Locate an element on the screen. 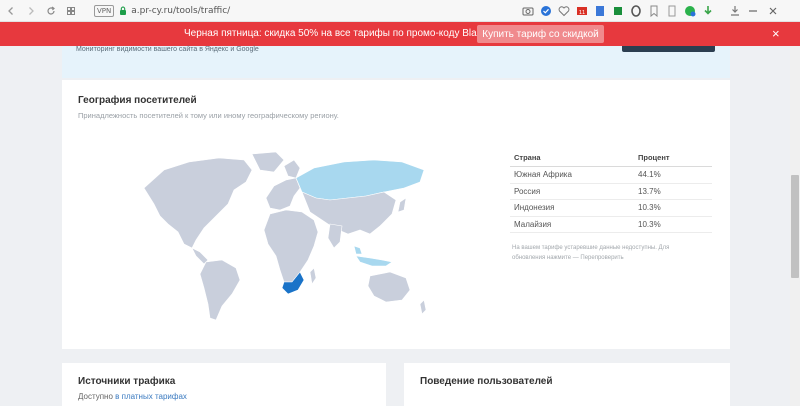 This screenshot has height=406, width=800. scrollbar-thumb is located at coordinates (795, 226).